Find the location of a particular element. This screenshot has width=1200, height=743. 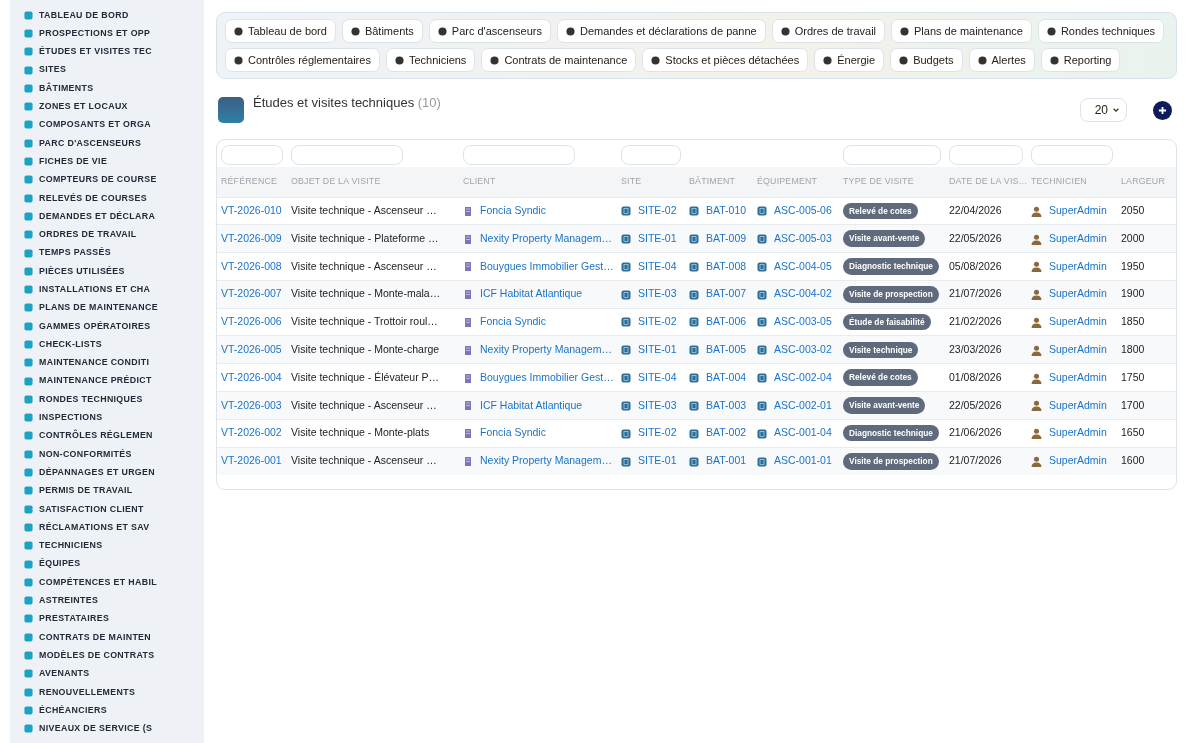

sidebar-item: DEMANDES ET DÉCLARA is located at coordinates (107, 216).